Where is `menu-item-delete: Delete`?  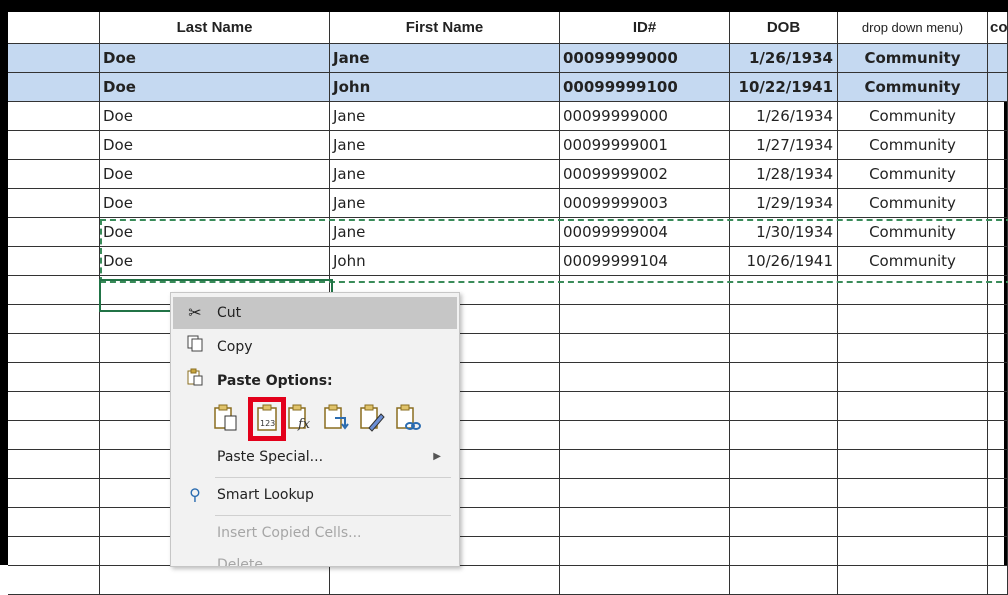 menu-item-delete: Delete is located at coordinates (315, 557).